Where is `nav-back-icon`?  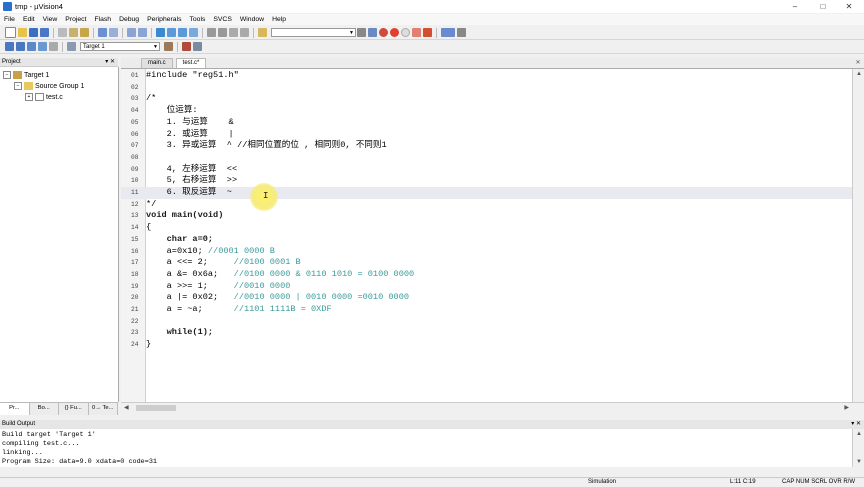
nav-back-icon is located at coordinates (131, 32).